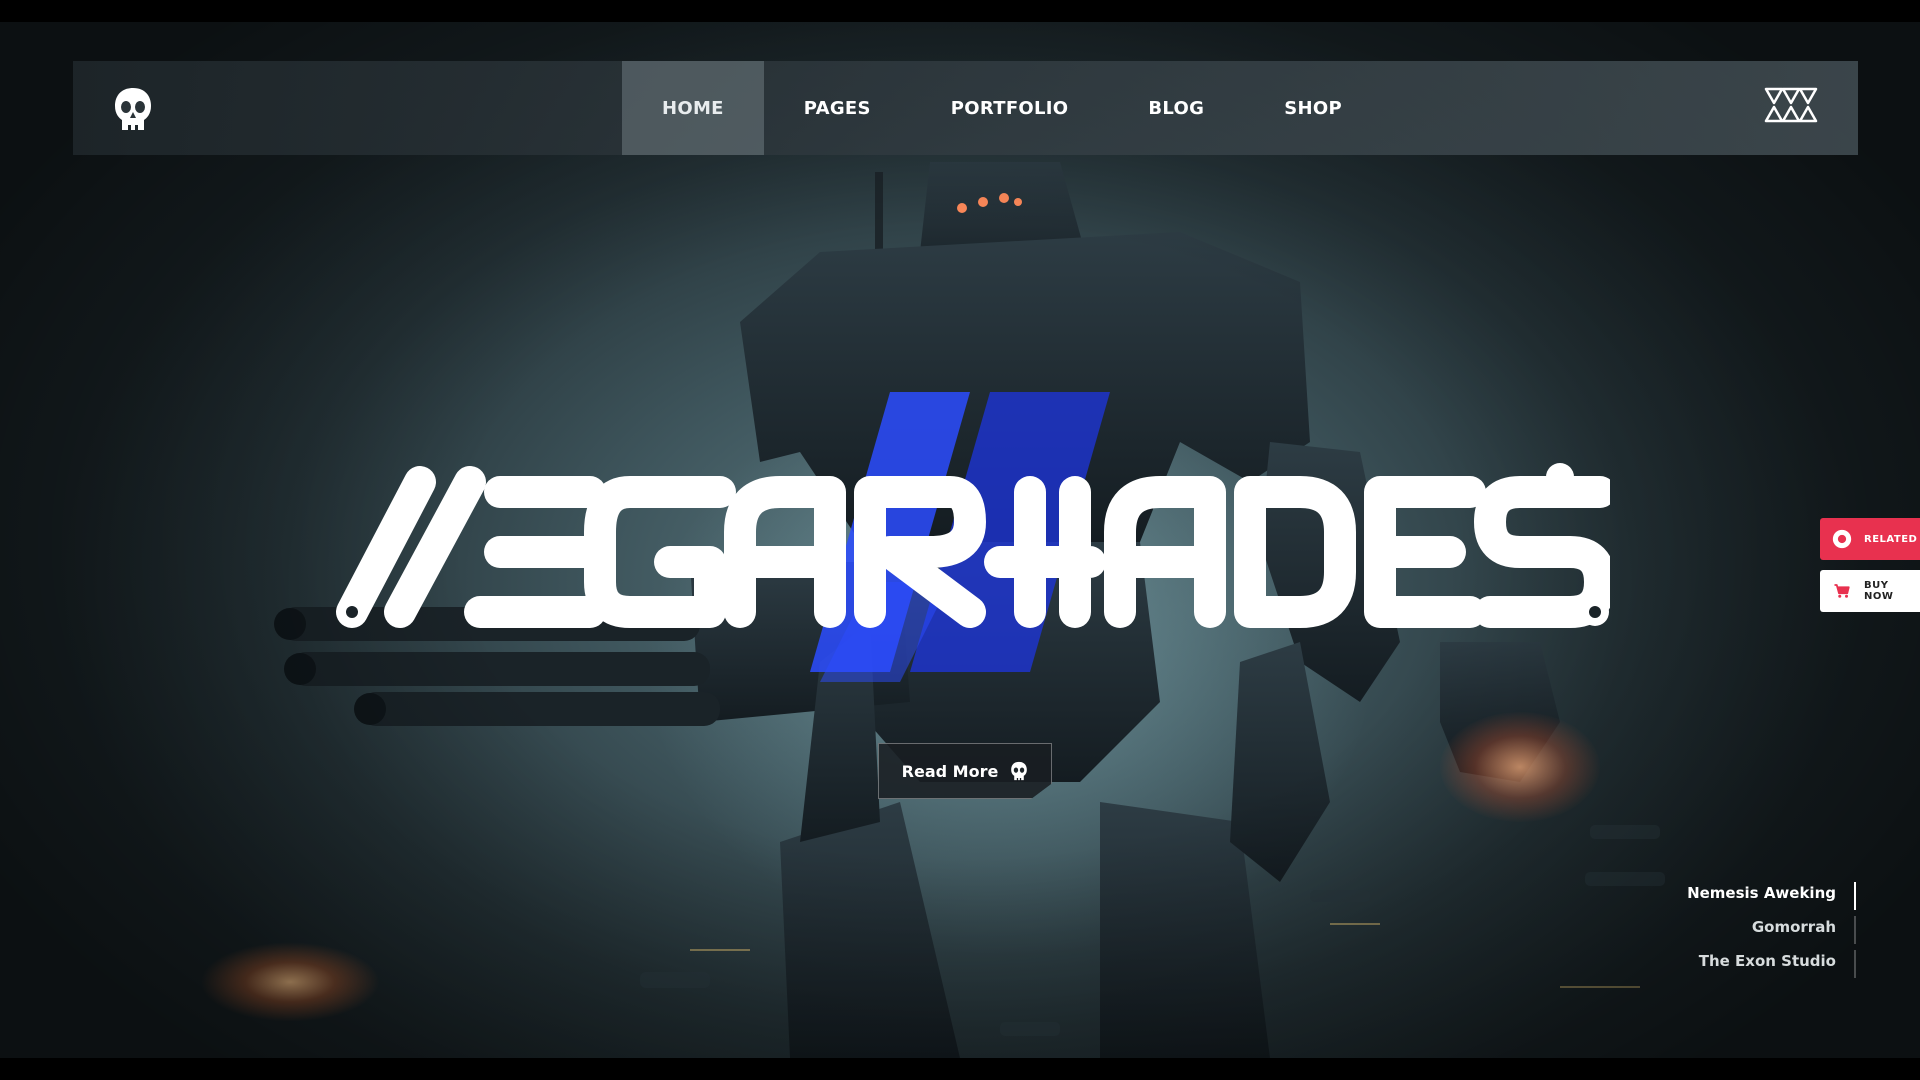 This screenshot has height=1080, width=1920. What do you see at coordinates (693, 108) in the screenshot?
I see `nav-item-home: HOME` at bounding box center [693, 108].